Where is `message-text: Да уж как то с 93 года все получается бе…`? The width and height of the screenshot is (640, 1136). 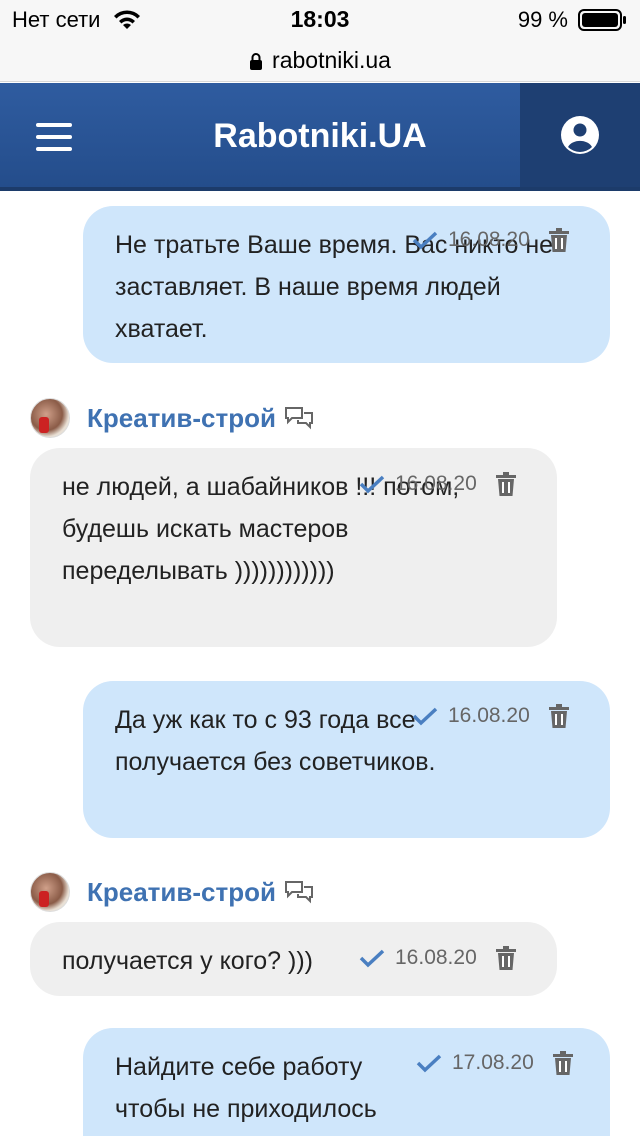 message-text: Да уж как то с 93 года все получается бе… is located at coordinates (275, 741).